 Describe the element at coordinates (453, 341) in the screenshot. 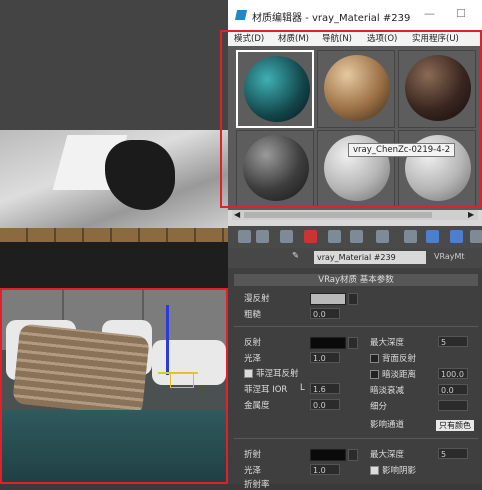

I see `max-depth-spinner: 5` at that location.